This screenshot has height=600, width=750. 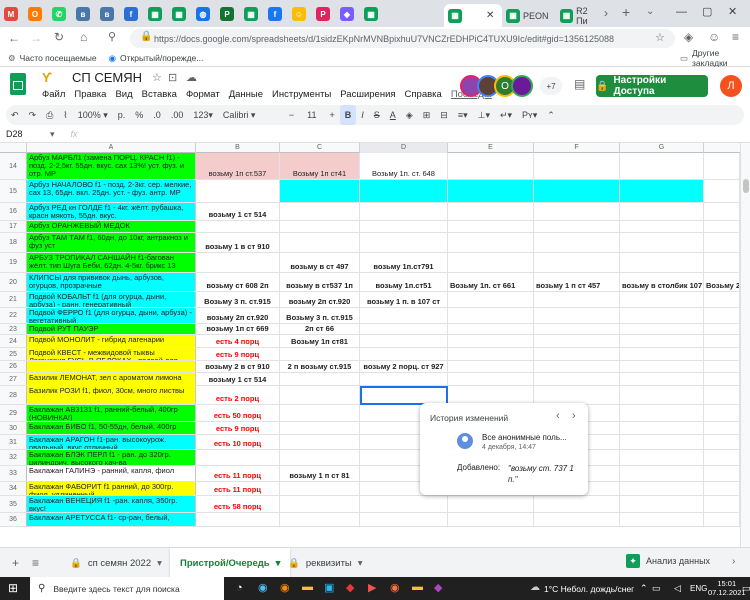 What do you see at coordinates (238, 211) in the screenshot?
I see `cell-b: возьму 1 ст 514` at bounding box center [238, 211].